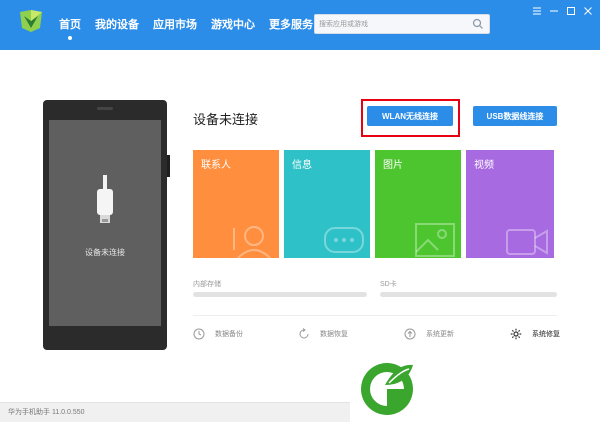 The height and width of the screenshot is (422, 600). What do you see at coordinates (236, 204) in the screenshot?
I see `tile-contacts: 联系人` at bounding box center [236, 204].